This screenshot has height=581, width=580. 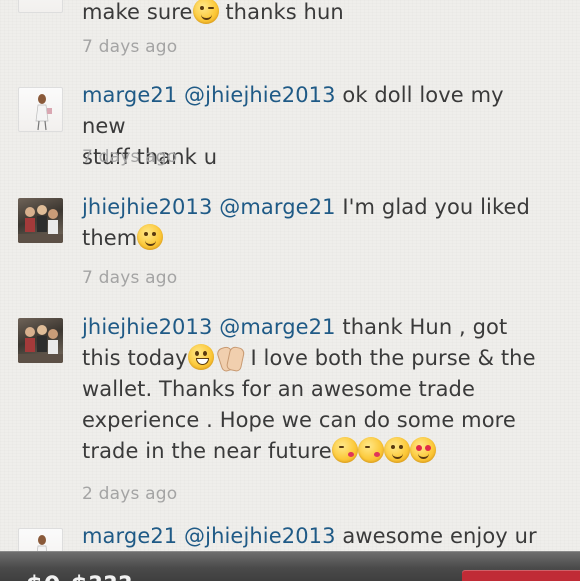 I want to click on grin-emoji-icon, so click(x=200, y=357).